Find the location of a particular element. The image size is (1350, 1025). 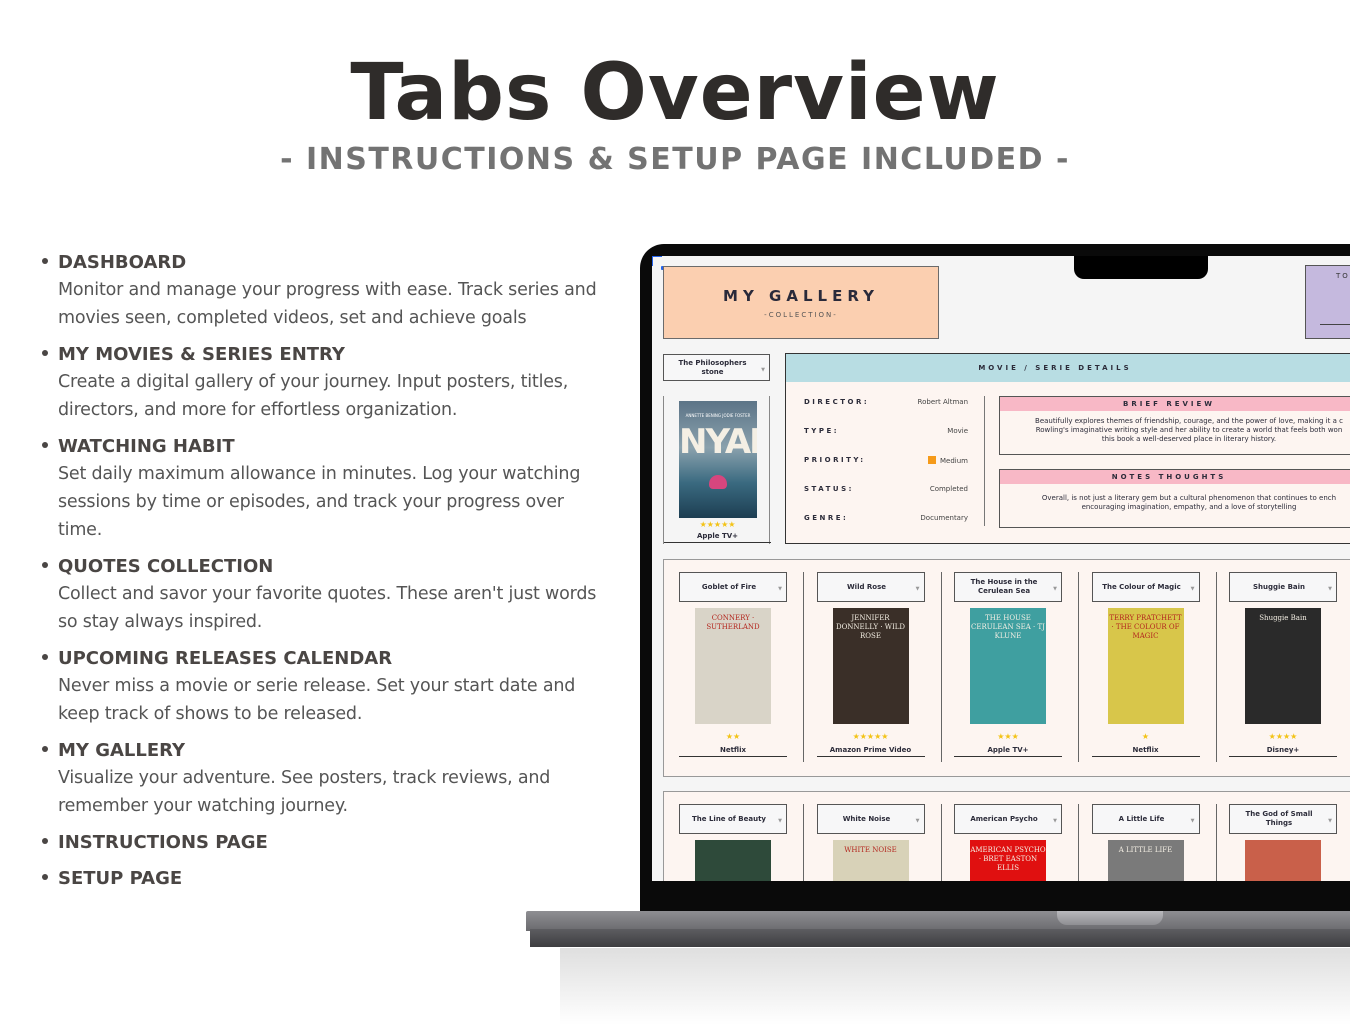

detail-value: Robert Altman is located at coordinates (943, 402).